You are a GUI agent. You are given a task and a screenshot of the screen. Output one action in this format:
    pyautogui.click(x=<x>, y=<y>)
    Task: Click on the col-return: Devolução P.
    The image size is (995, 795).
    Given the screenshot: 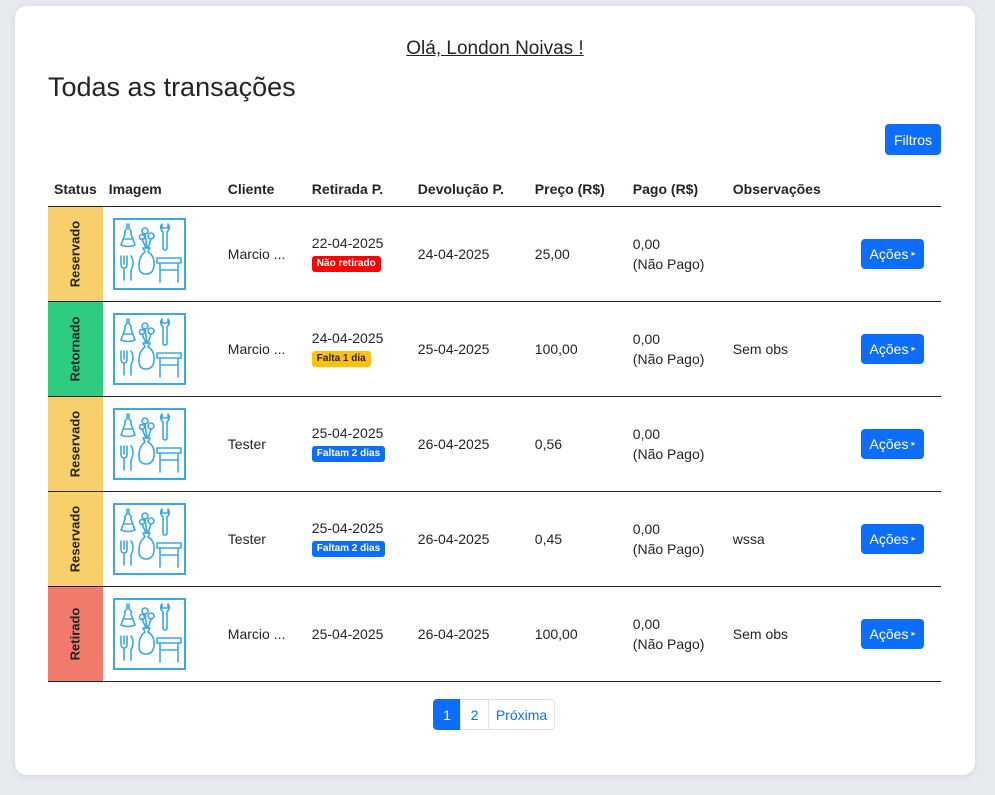 What is the action you would take?
    pyautogui.click(x=470, y=190)
    